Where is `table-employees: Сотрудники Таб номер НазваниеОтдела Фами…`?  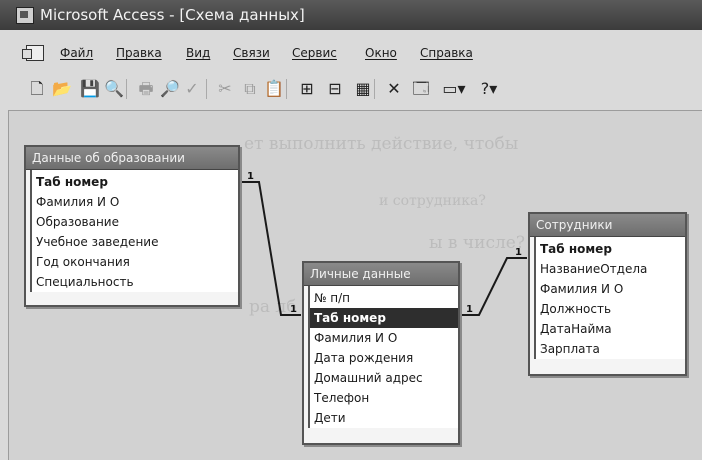 table-employees: Сотрудники Таб номер НазваниеОтдела Фами… is located at coordinates (607, 294).